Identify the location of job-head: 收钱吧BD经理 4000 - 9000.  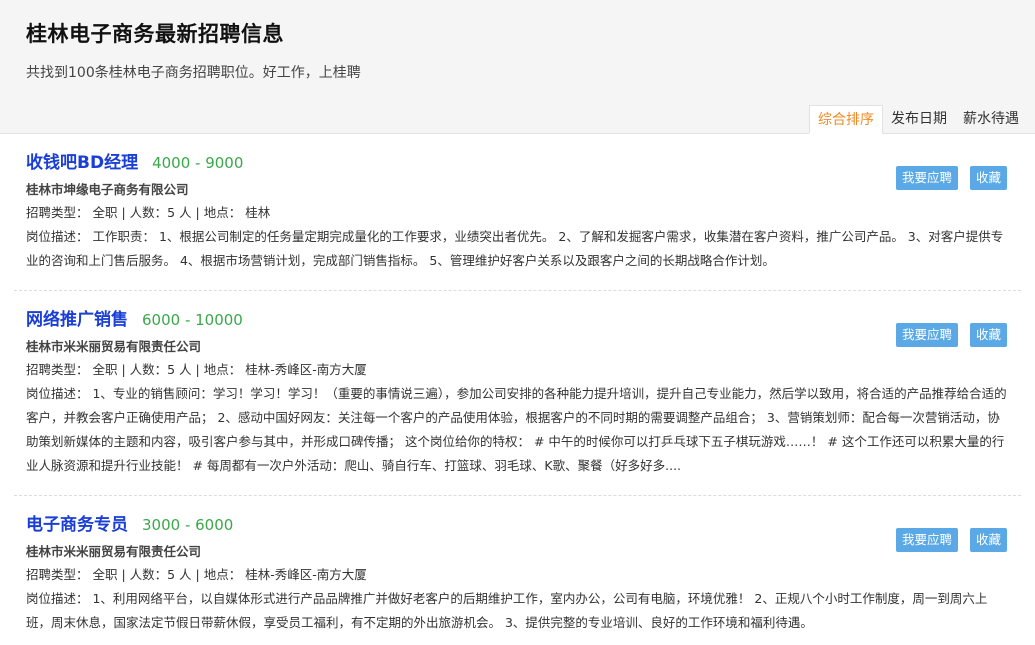
(517, 163).